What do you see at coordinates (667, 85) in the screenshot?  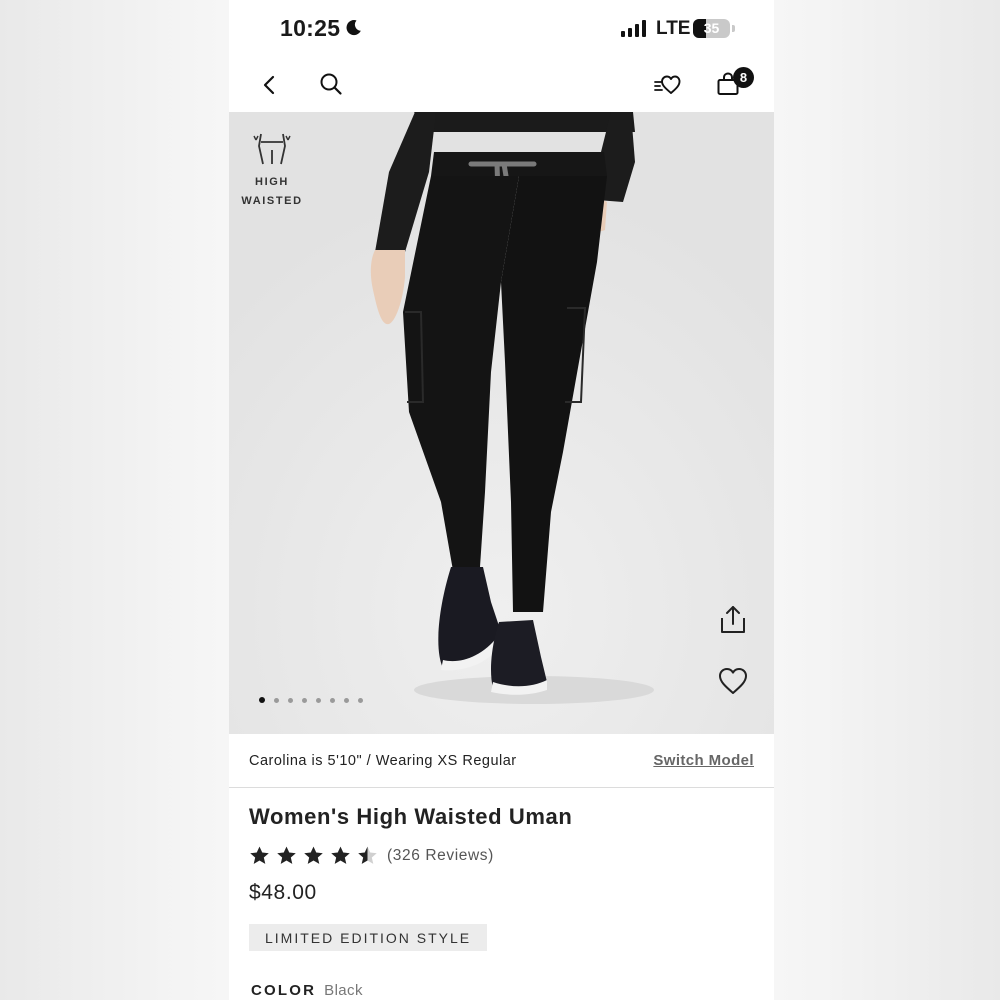 I see `wishlist-icon` at bounding box center [667, 85].